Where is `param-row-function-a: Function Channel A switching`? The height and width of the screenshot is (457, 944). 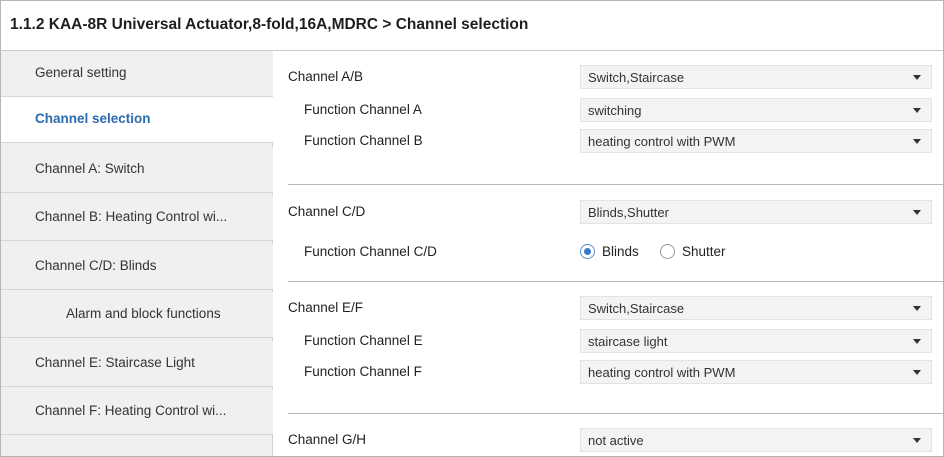 param-row-function-a: Function Channel A switching is located at coordinates (608, 110).